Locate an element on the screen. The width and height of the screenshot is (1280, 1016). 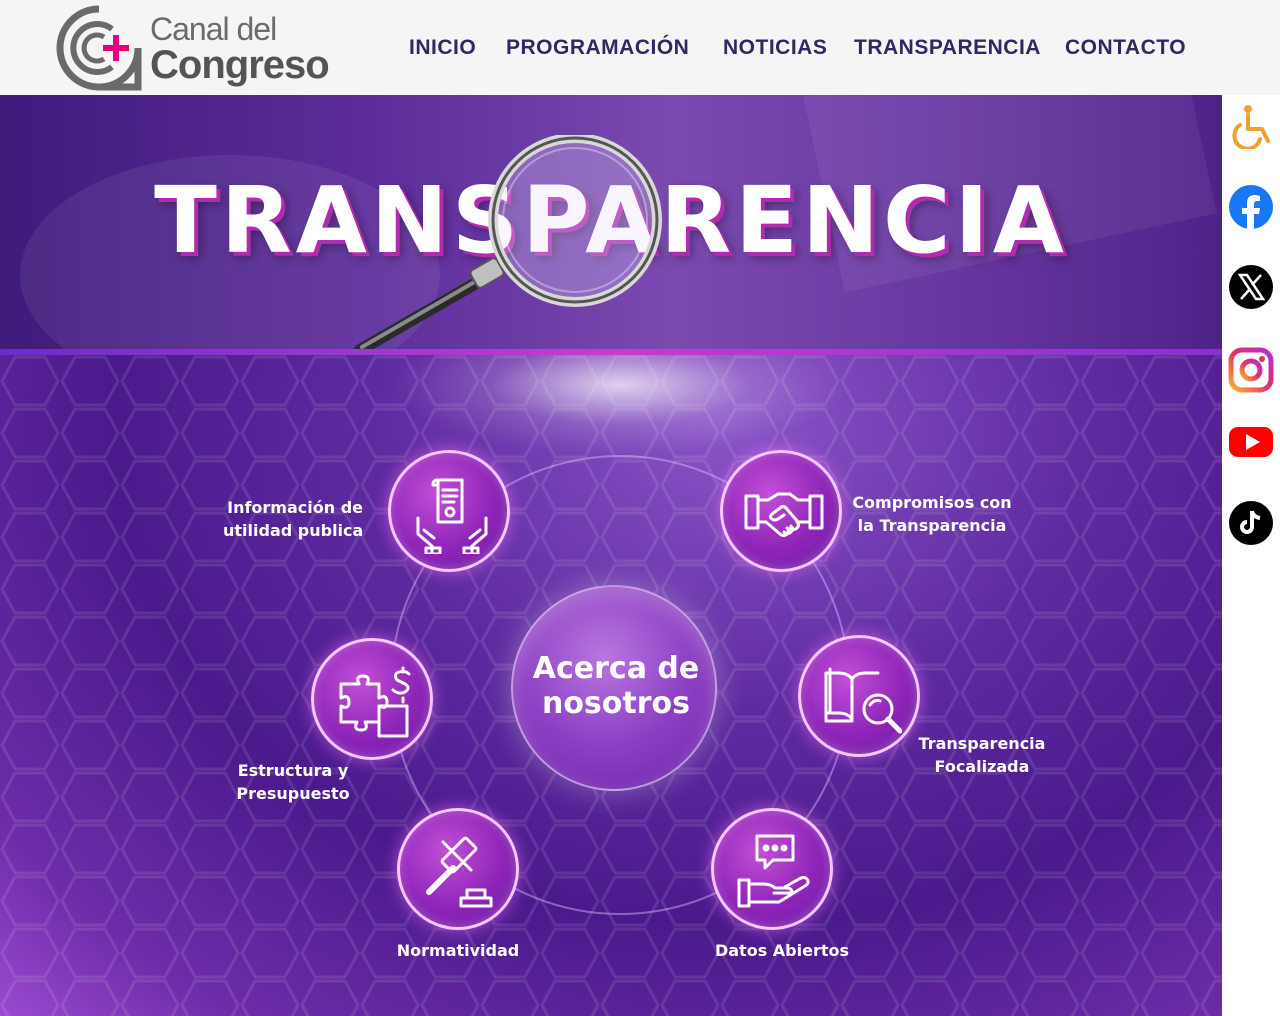
nav-inicio: INICIO is located at coordinates (442, 48).